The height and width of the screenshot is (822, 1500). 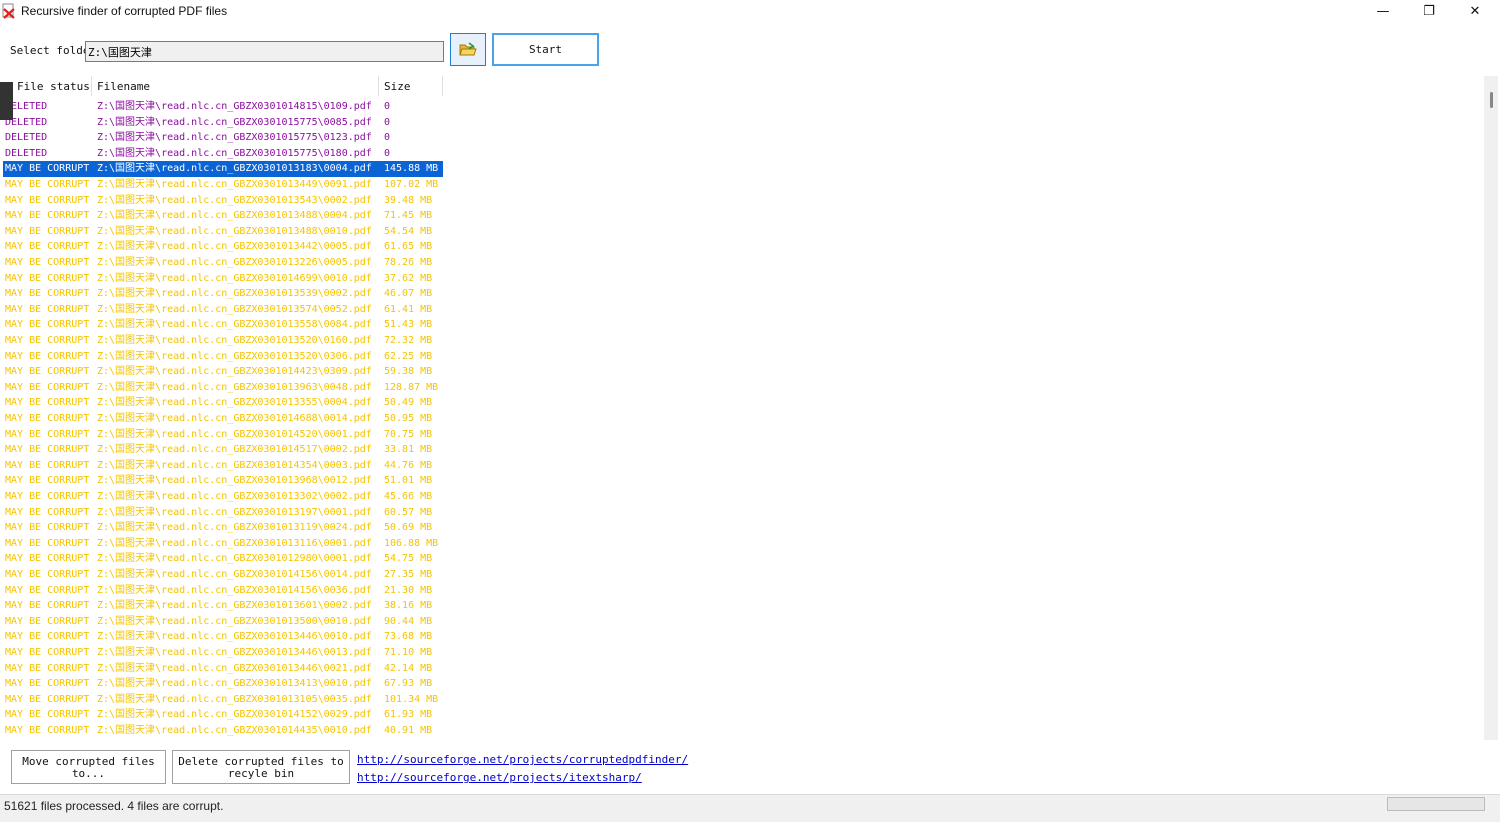 I want to click on vertical-scrollbar, so click(x=1491, y=408).